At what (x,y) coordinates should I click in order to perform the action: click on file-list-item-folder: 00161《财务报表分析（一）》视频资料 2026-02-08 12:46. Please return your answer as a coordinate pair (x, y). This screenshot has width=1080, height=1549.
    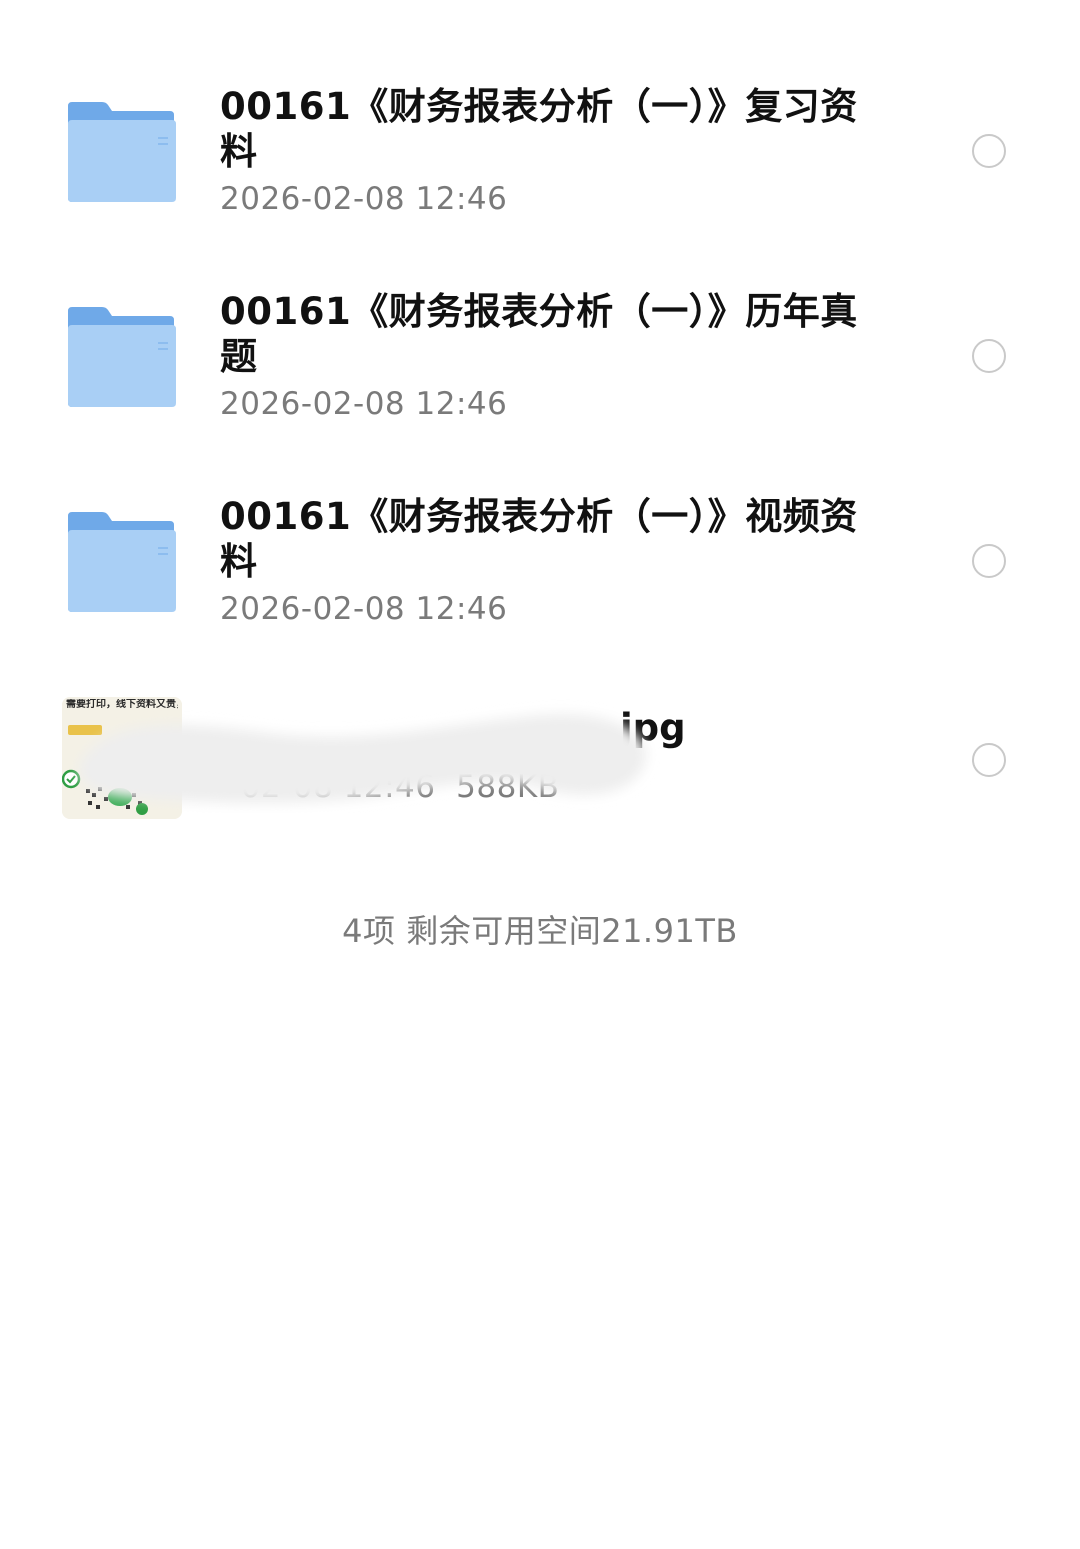
    Looking at the image, I should click on (540, 562).